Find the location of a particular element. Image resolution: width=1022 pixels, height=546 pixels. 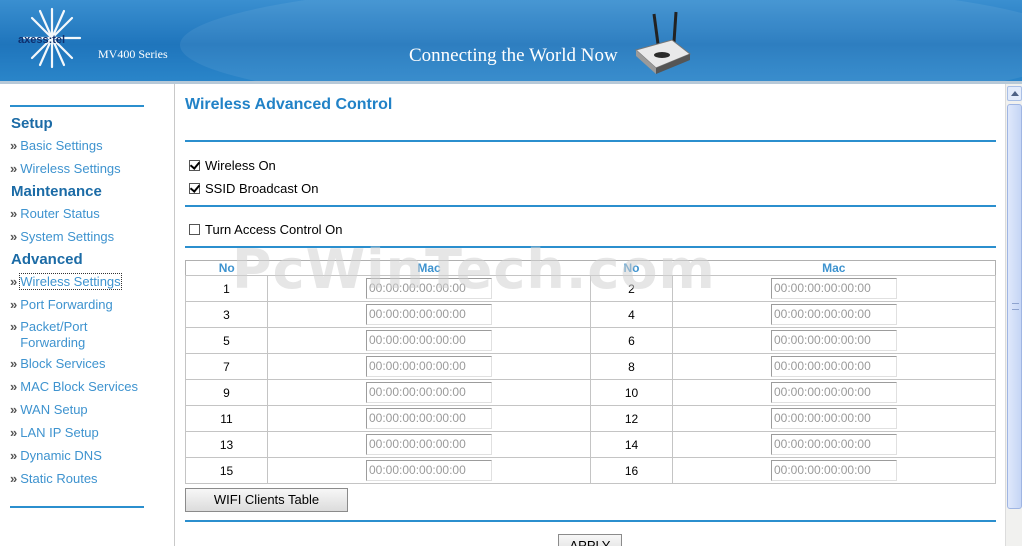

sidebar-divider-top is located at coordinates (77, 106).